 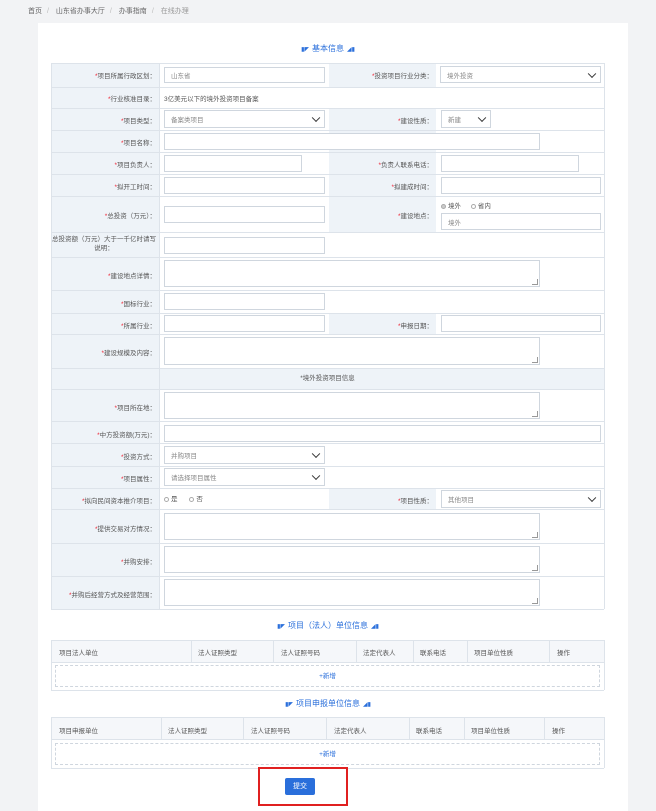 I want to click on industry-input, so click(x=244, y=323).